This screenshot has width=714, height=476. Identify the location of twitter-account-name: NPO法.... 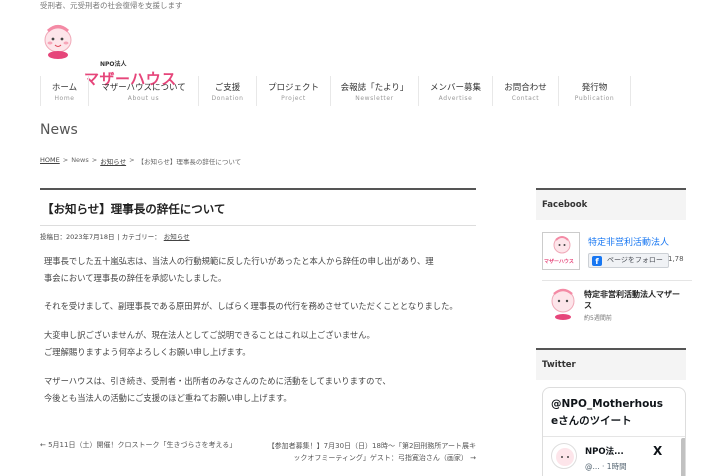
(604, 451).